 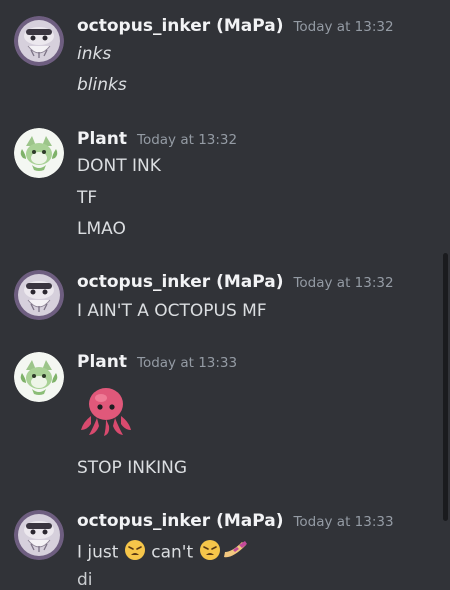 I want to click on message-text: I AIN'T A OCTOPUS MF, so click(x=172, y=311).